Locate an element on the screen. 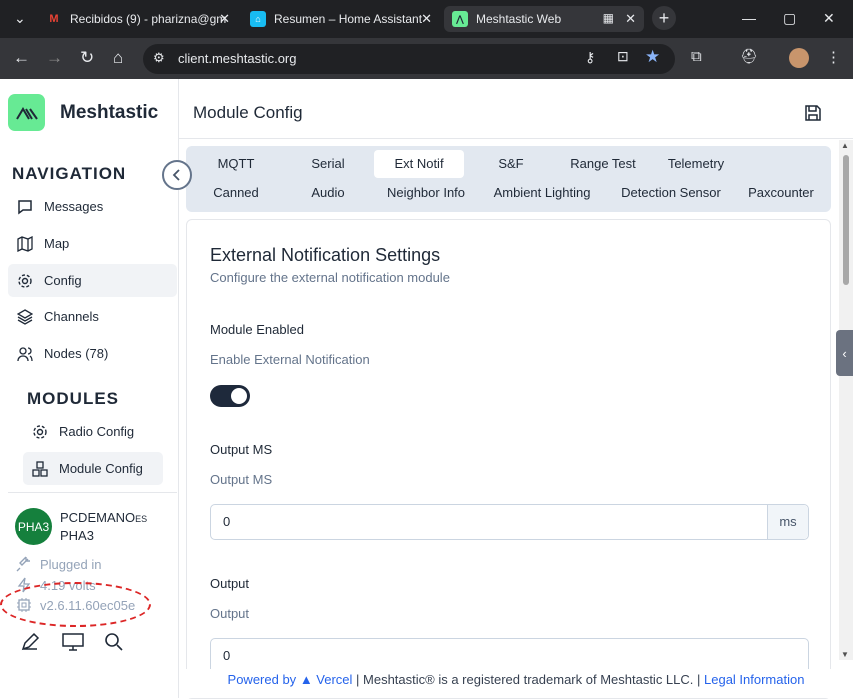 Image resolution: width=853 pixels, height=699 pixels. map-icon is located at coordinates (25, 244).